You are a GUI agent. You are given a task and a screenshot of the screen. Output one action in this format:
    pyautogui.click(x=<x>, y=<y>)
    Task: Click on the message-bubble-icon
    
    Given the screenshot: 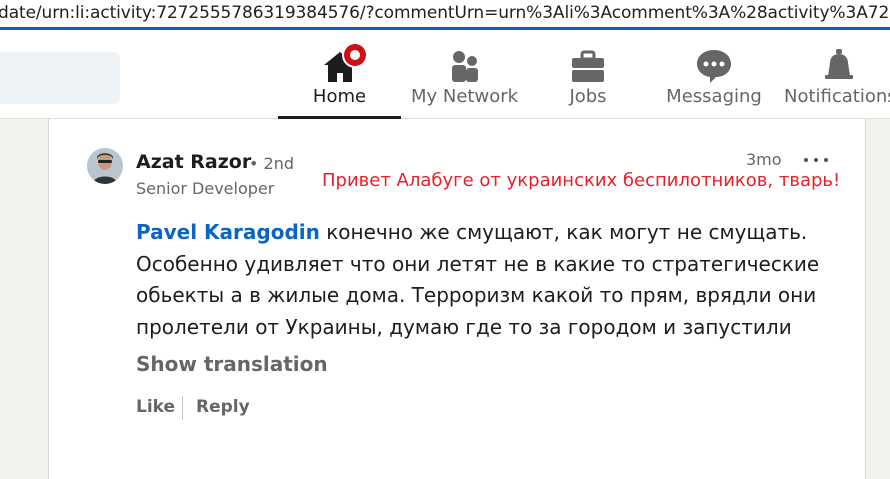 What is the action you would take?
    pyautogui.click(x=714, y=66)
    